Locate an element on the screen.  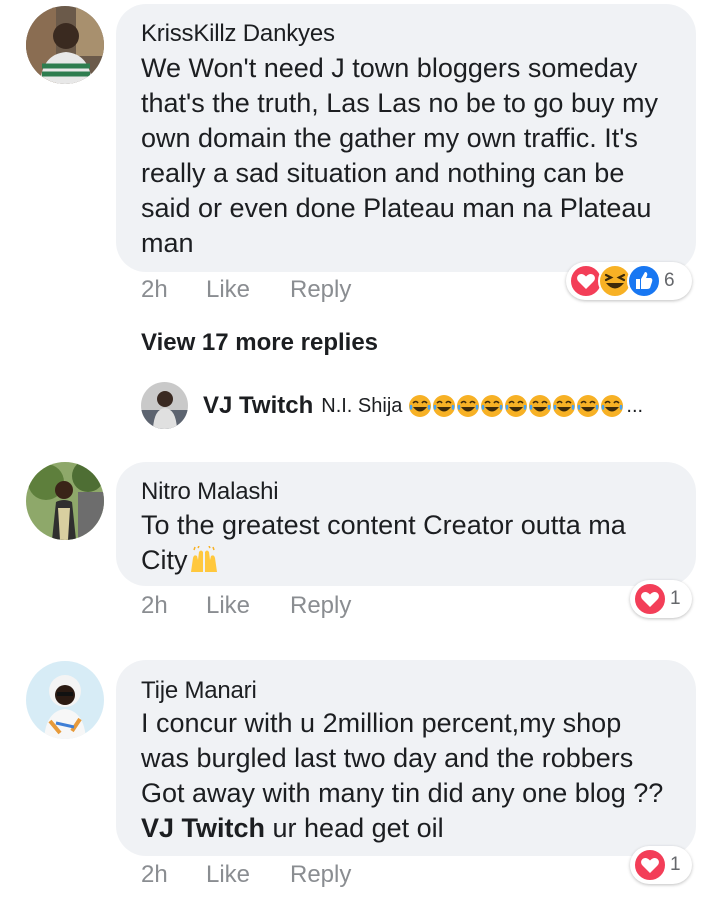
tears-of-joy-emoji-row is located at coordinates (516, 406).